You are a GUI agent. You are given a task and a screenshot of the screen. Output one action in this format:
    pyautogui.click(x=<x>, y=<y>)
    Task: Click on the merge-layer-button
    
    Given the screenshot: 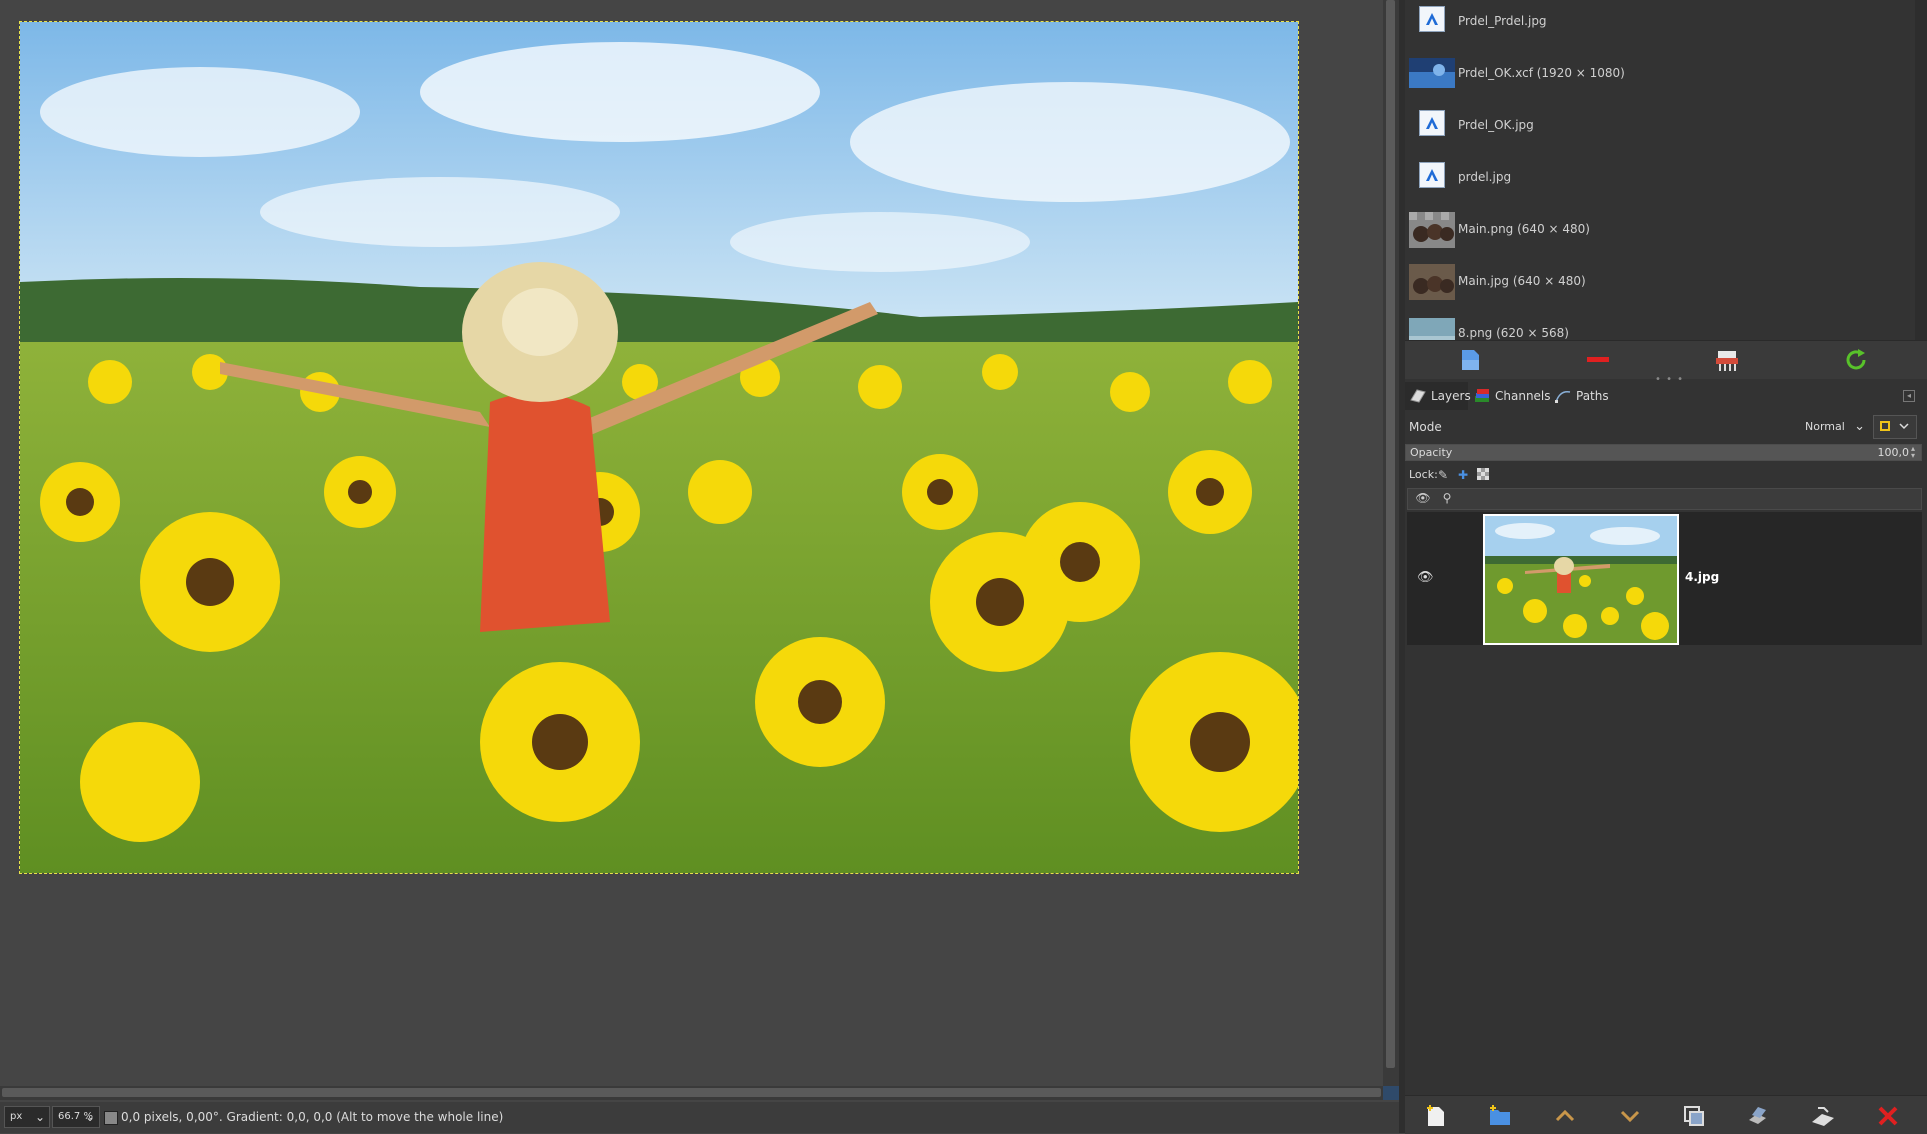 What is the action you would take?
    pyautogui.click(x=1758, y=1116)
    